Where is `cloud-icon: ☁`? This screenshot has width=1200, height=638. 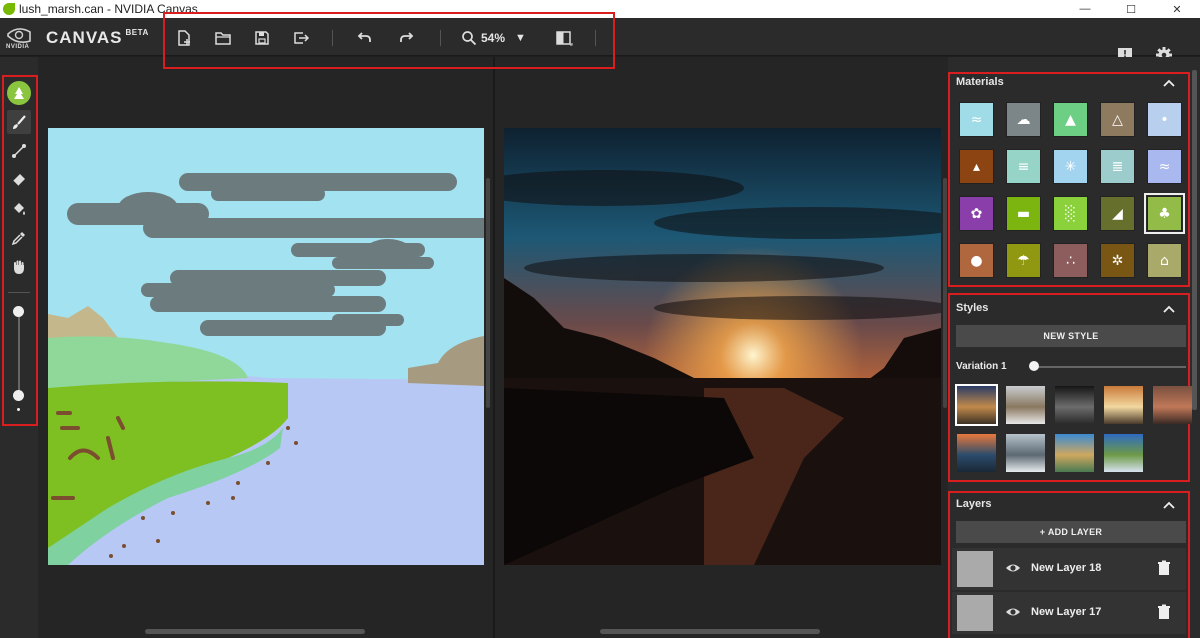 cloud-icon: ☁ is located at coordinates (1023, 119).